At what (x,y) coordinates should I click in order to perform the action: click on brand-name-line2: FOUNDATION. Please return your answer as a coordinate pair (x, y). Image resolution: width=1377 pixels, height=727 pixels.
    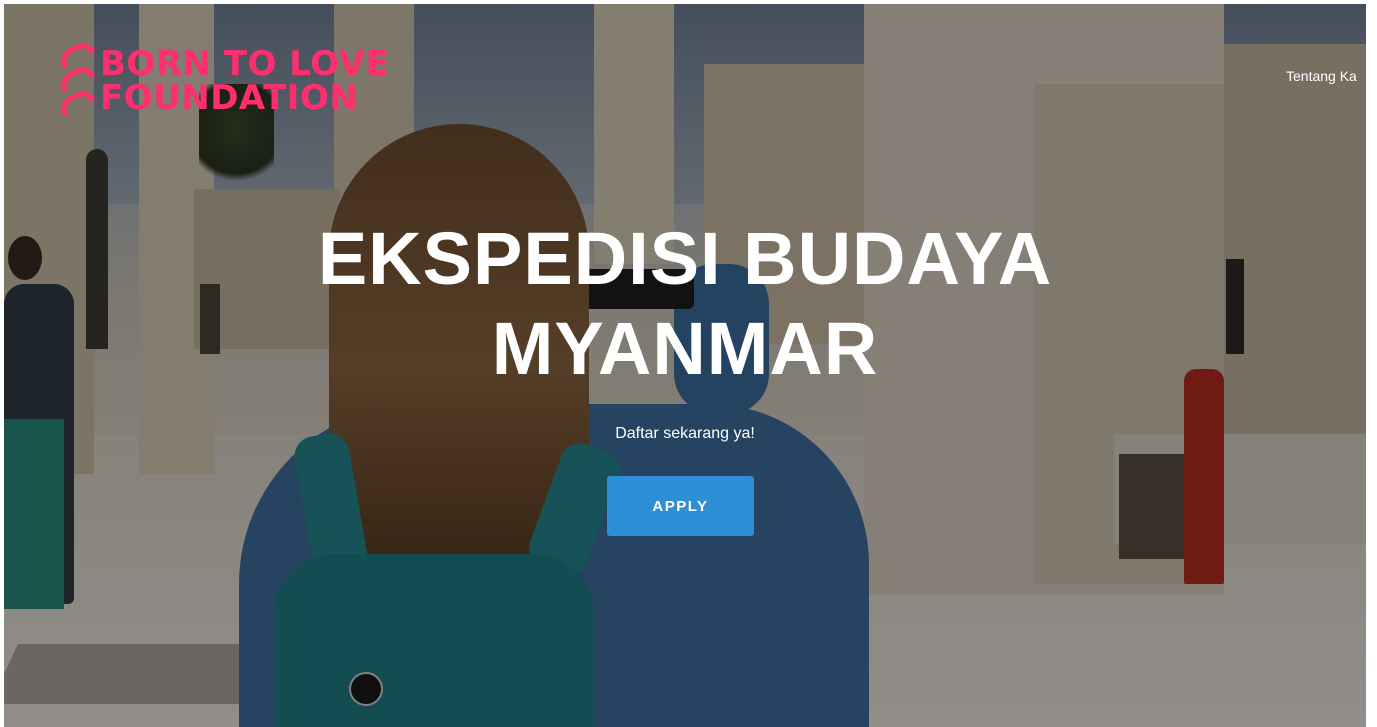
    Looking at the image, I should click on (229, 98).